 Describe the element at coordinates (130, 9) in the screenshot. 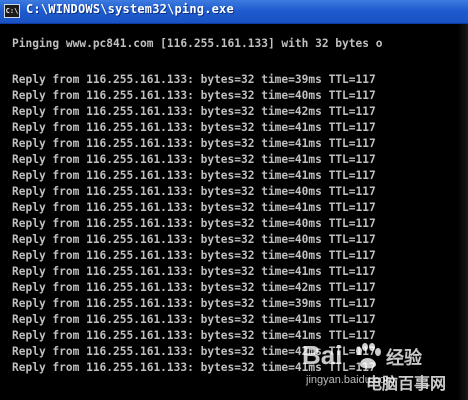

I see `window-title: C:\WINDOWS\system32\ping.exe` at that location.